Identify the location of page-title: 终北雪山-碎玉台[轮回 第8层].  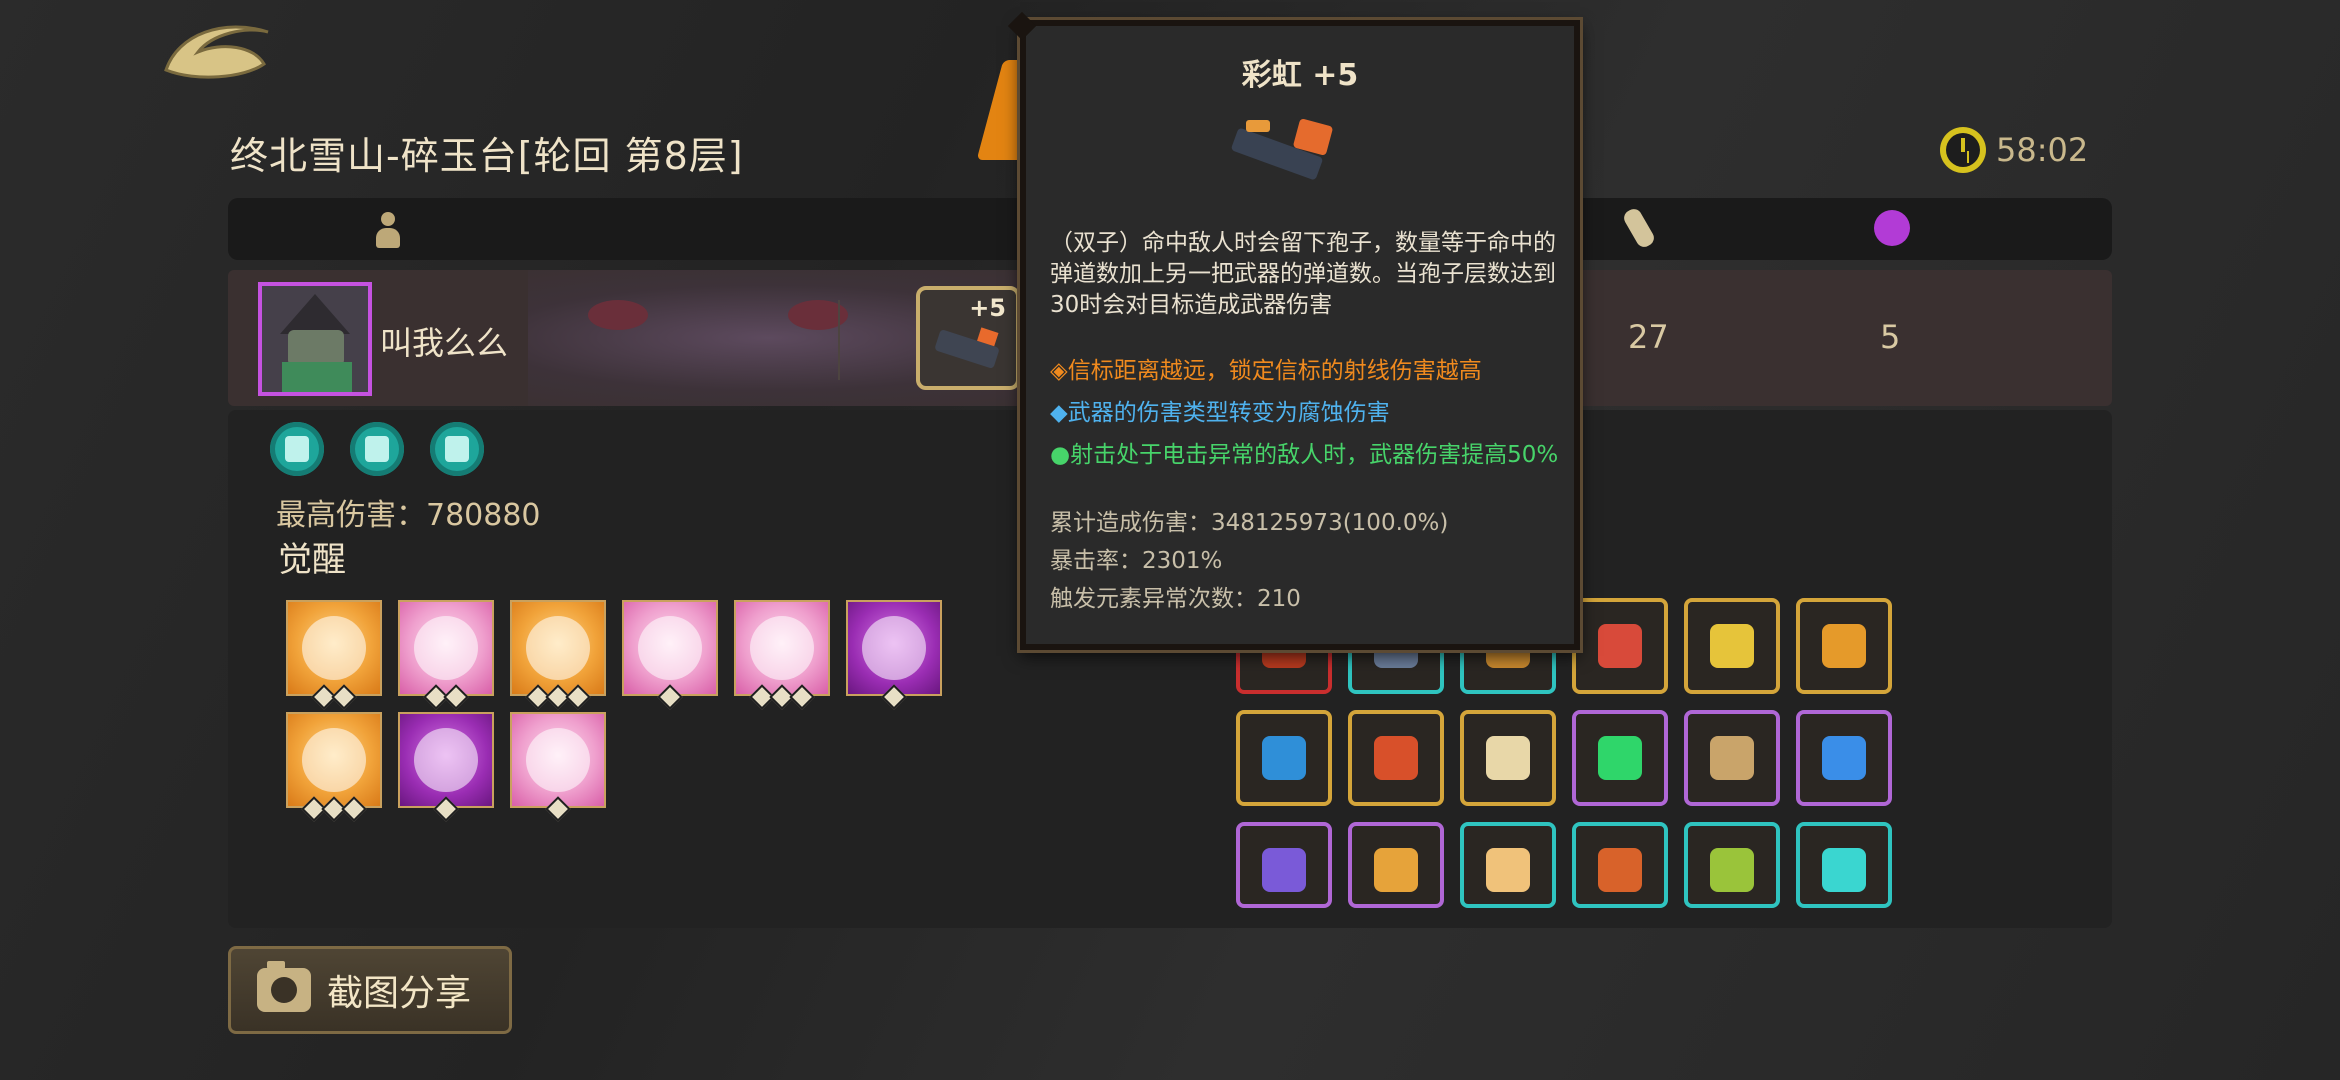
(487, 156).